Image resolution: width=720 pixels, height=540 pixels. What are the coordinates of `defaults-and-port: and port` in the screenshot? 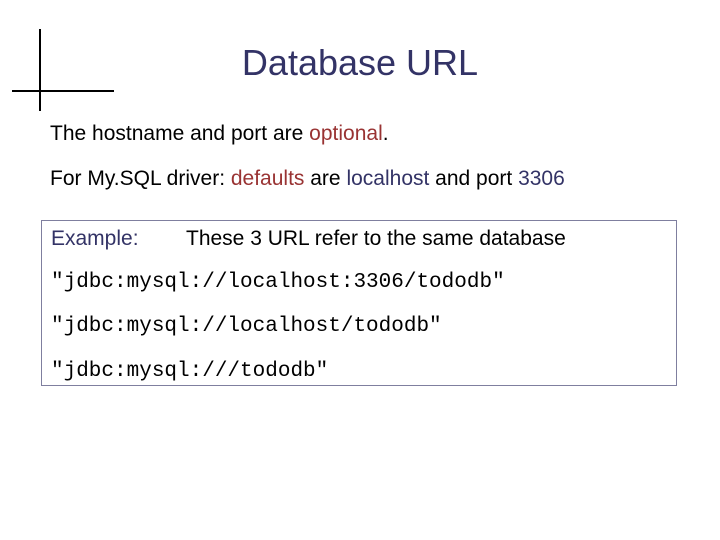 It's located at (474, 178).